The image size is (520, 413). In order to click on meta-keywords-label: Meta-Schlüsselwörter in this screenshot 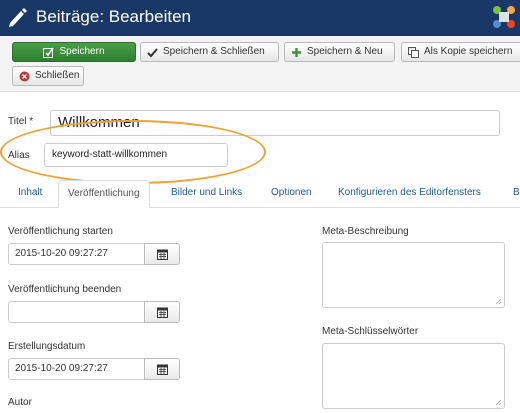, I will do `click(370, 331)`.